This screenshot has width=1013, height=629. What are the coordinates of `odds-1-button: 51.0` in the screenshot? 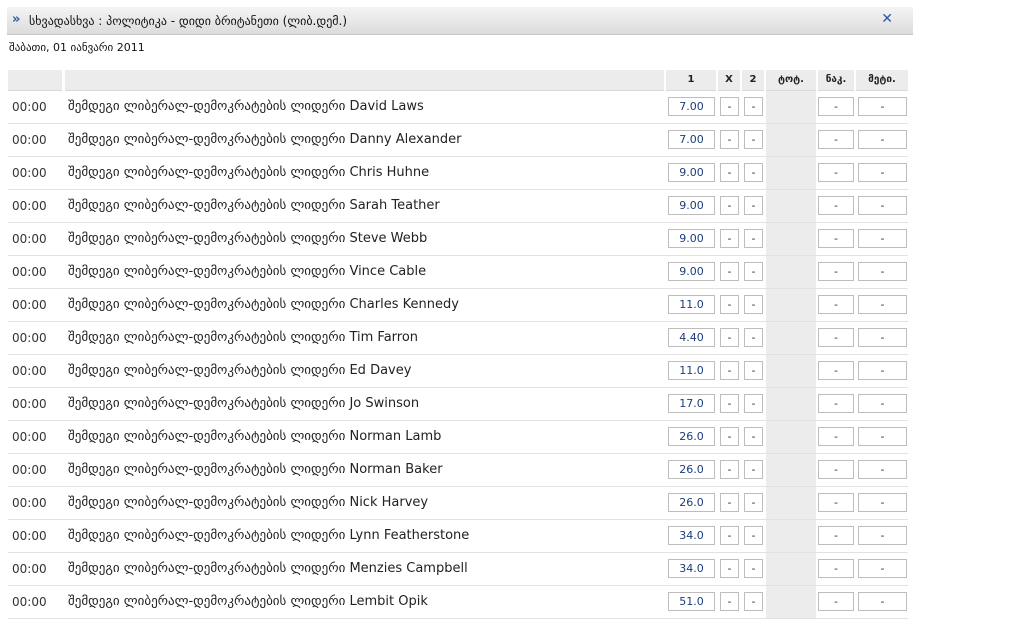 It's located at (691, 601).